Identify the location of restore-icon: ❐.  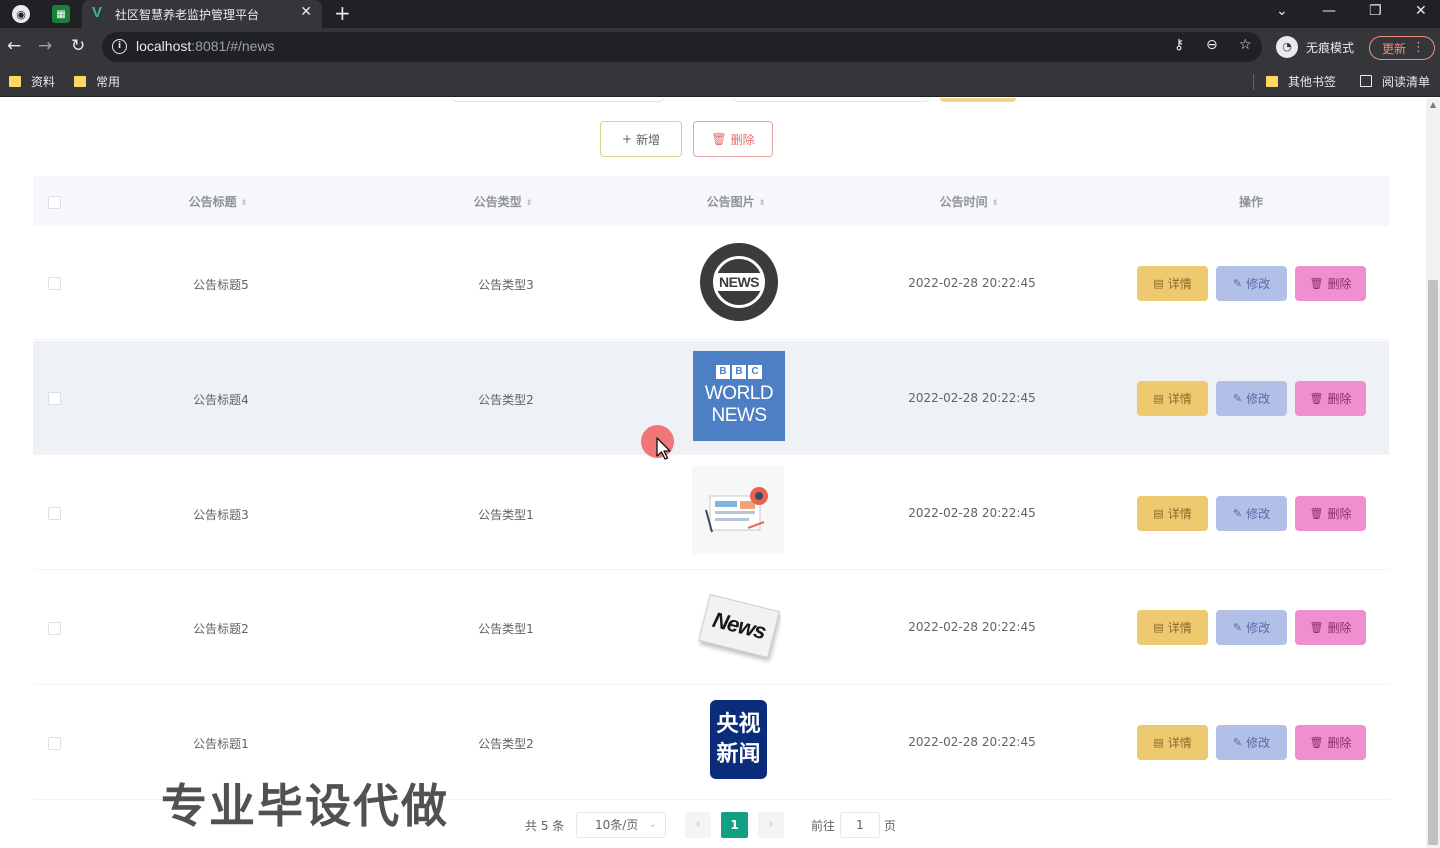
(1375, 11).